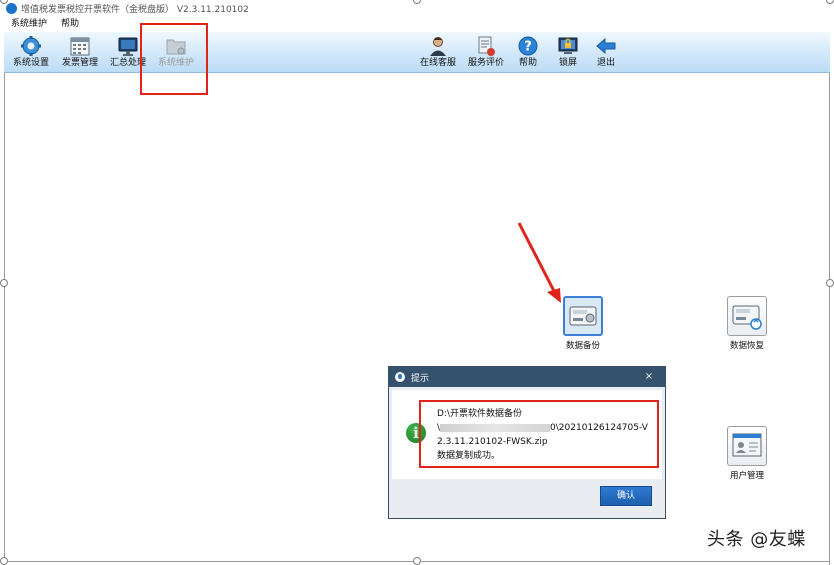  Describe the element at coordinates (527, 377) in the screenshot. I see `dialog-title-bar: 提示 ×` at that location.